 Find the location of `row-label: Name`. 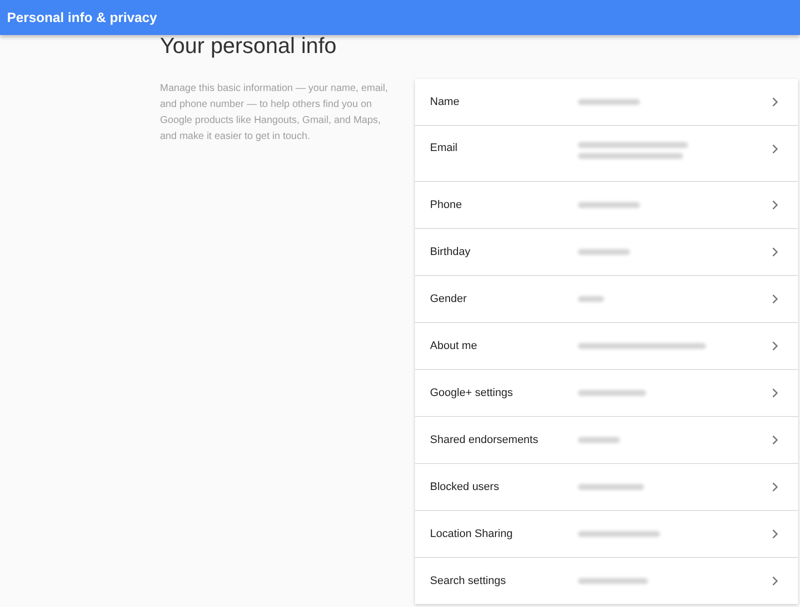

row-label: Name is located at coordinates (445, 102).